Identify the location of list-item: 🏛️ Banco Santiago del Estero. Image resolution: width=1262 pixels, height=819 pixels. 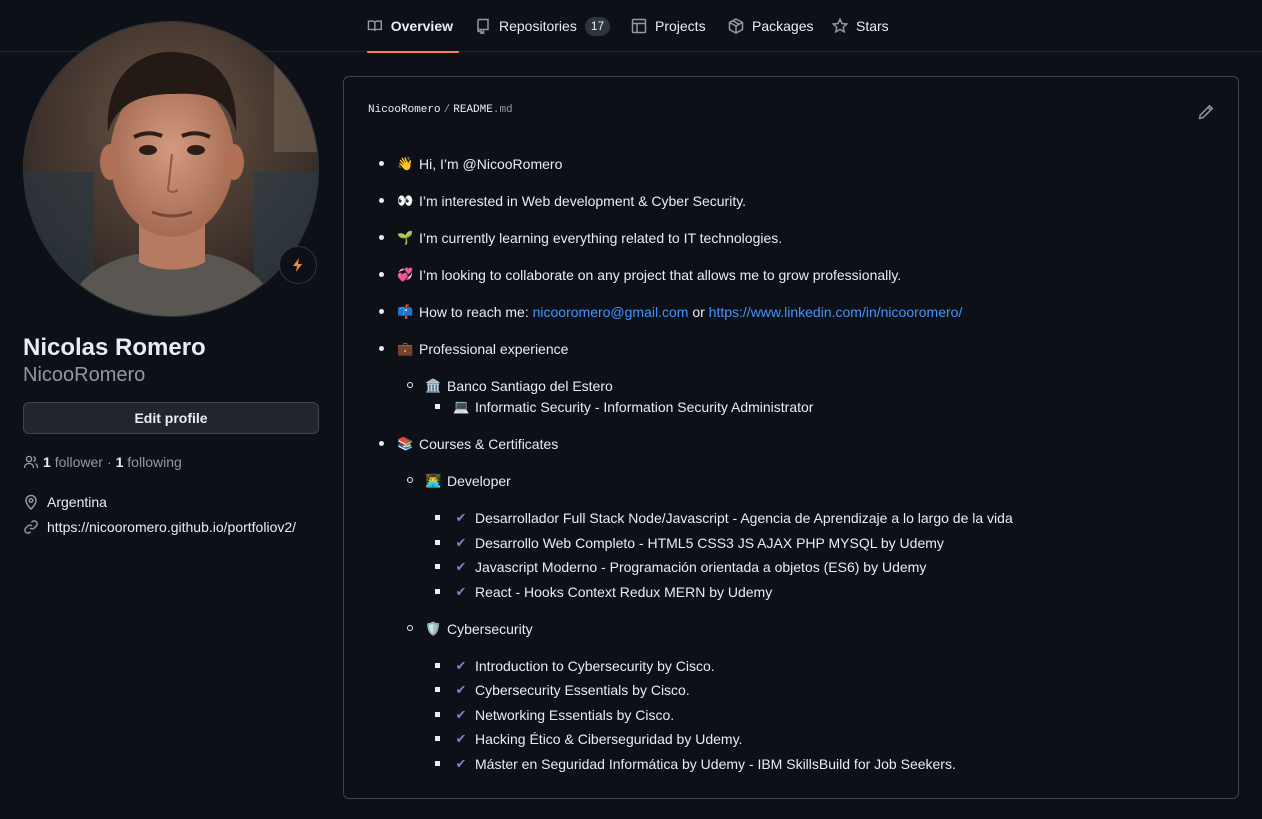
(519, 386).